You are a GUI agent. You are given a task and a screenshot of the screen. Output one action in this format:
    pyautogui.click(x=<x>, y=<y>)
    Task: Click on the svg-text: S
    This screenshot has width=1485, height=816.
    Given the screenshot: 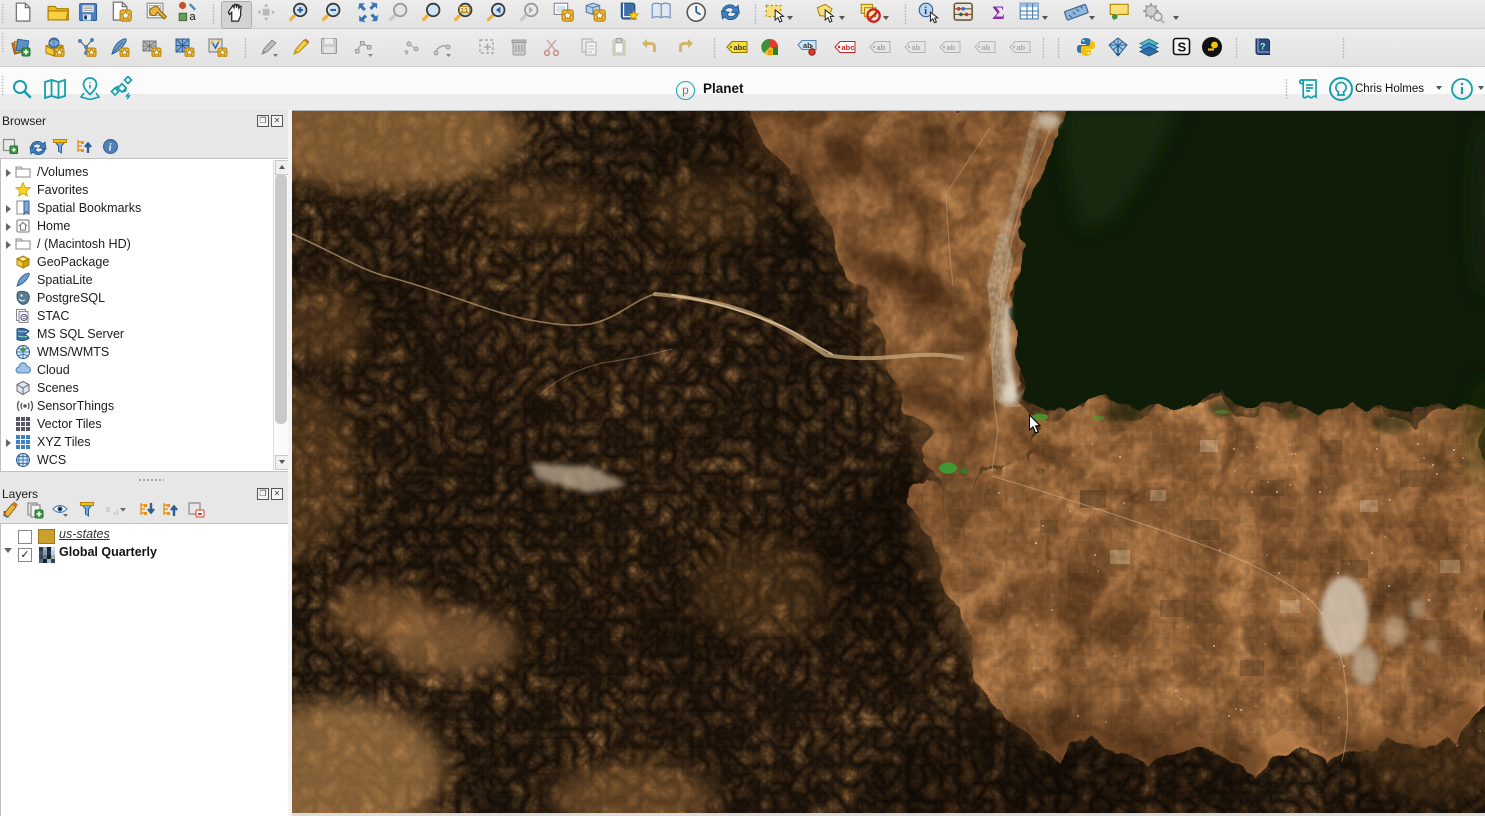 What is the action you would take?
    pyautogui.click(x=1182, y=47)
    